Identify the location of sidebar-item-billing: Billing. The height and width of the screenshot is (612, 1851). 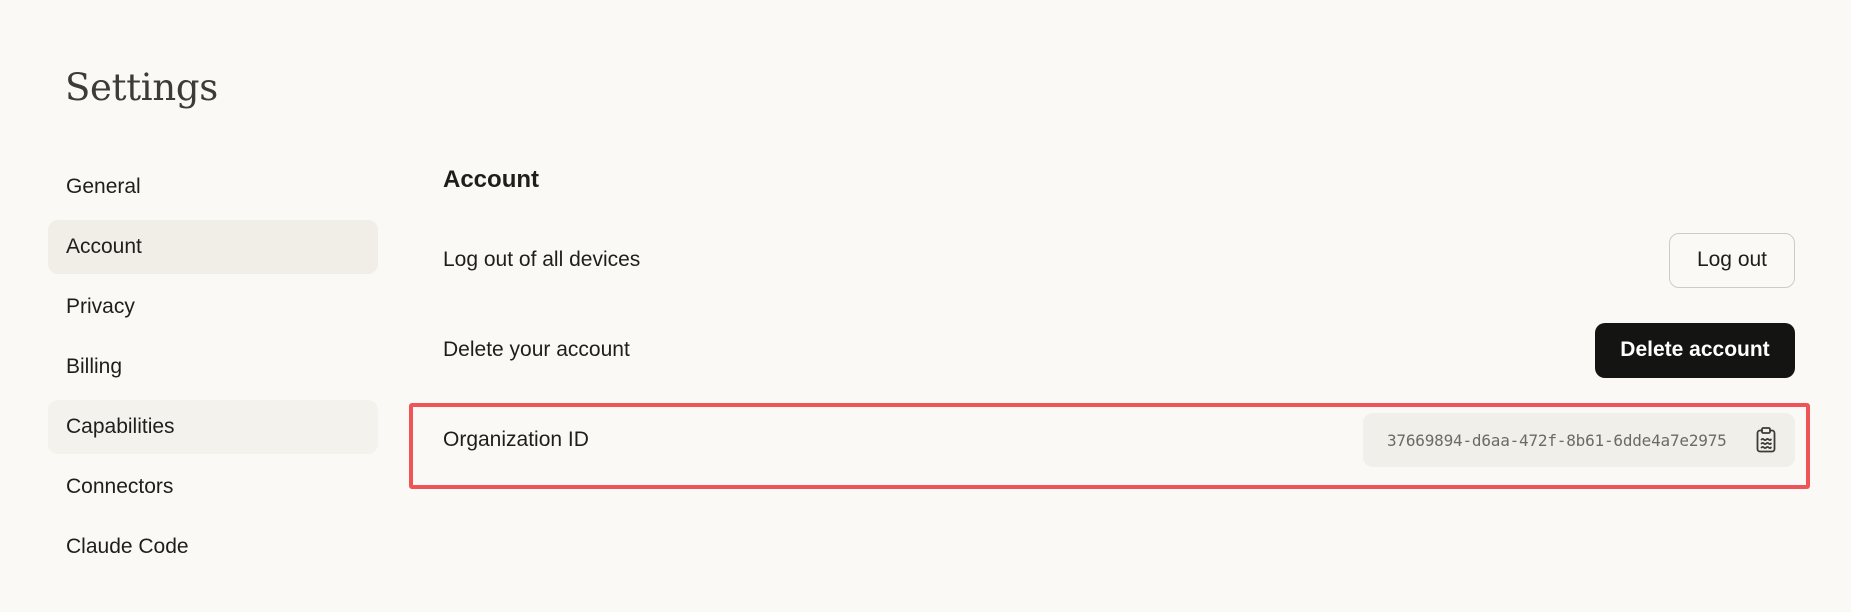
(213, 367).